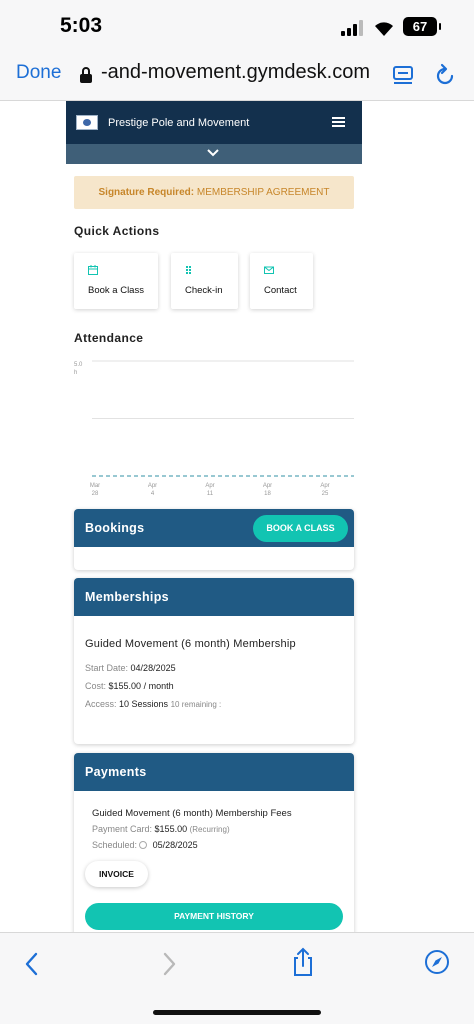 This screenshot has width=474, height=1024. Describe the element at coordinates (122, 829) in the screenshot. I see `payment-card-label: Payment Card:` at that location.